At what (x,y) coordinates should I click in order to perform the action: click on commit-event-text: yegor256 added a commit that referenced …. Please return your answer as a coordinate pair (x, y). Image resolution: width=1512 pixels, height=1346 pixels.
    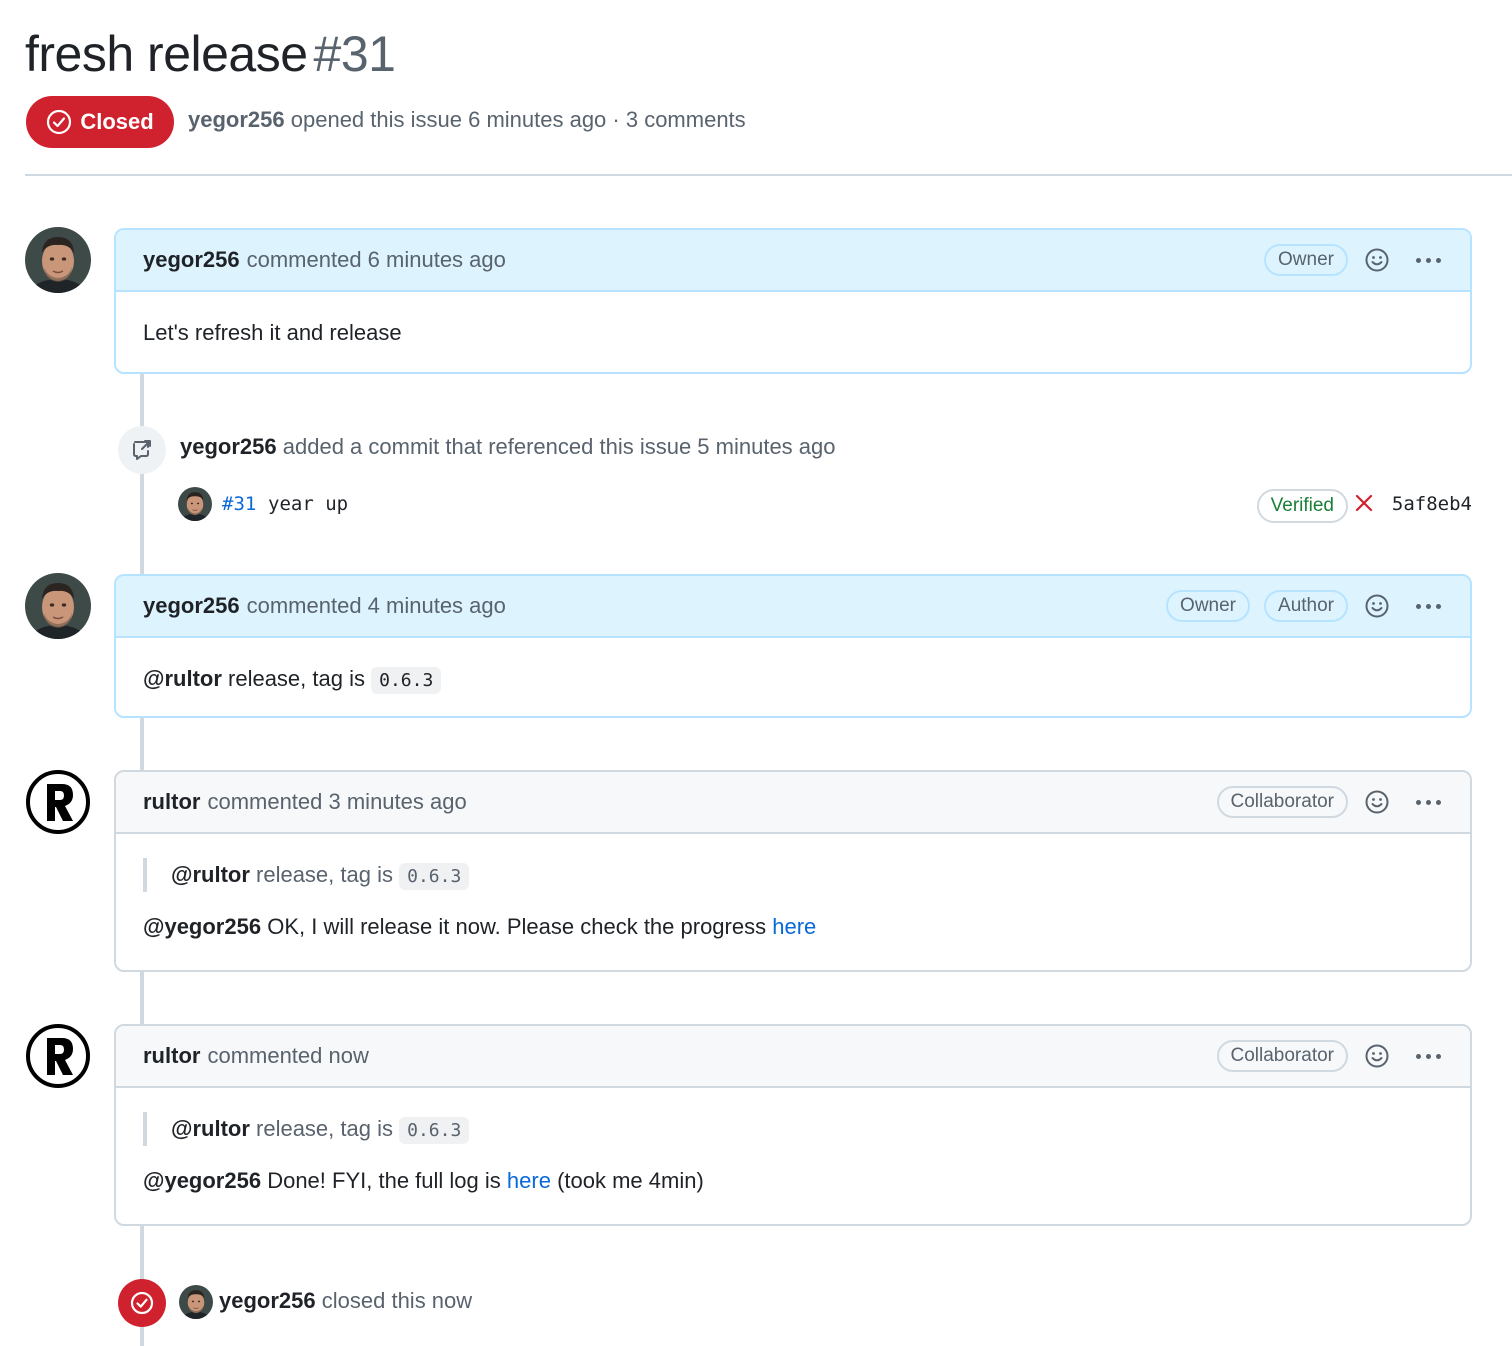
    Looking at the image, I should click on (508, 447).